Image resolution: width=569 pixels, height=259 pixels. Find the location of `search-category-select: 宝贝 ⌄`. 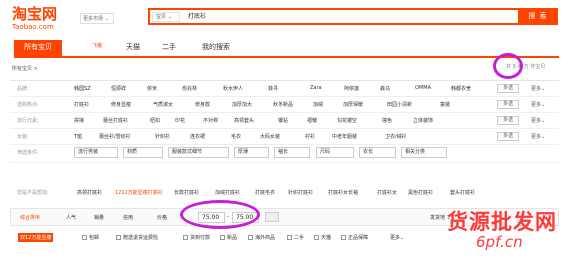

search-category-select: 宝贝 ⌄ is located at coordinates (166, 17).